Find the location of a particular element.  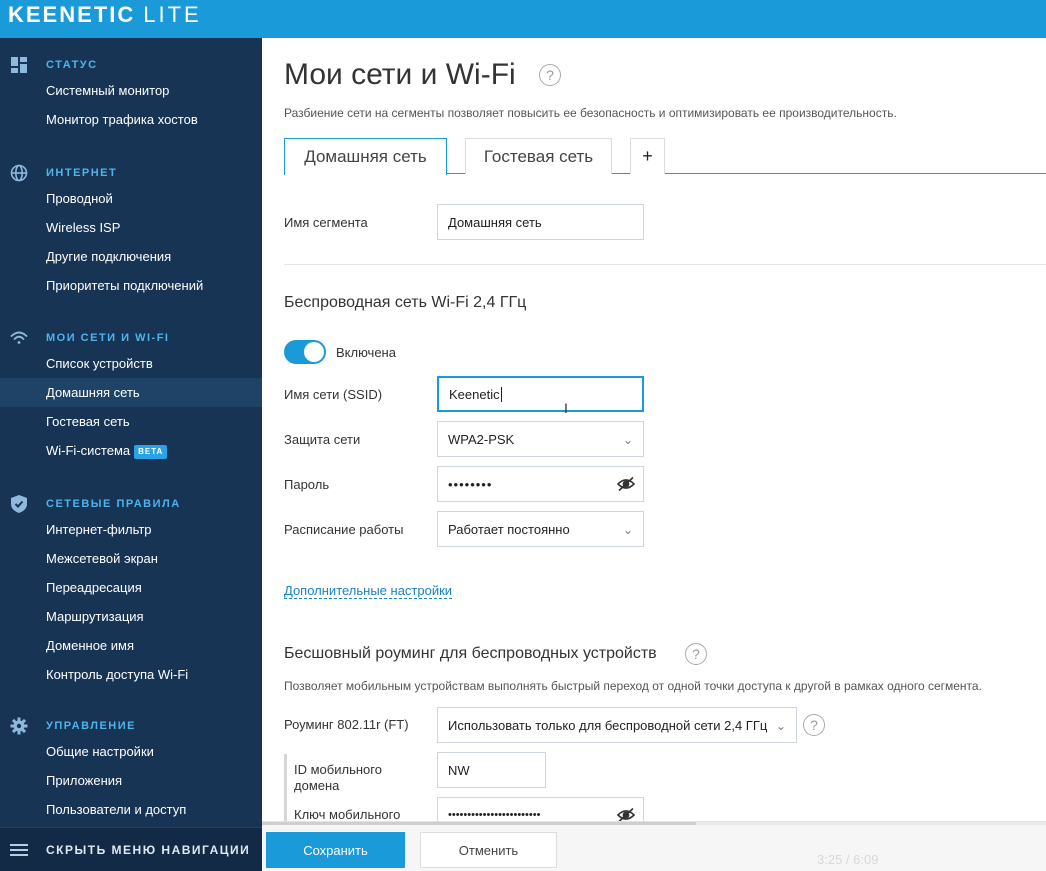

sidebar-item-firewall: Межсетевой экран is located at coordinates (131, 558).